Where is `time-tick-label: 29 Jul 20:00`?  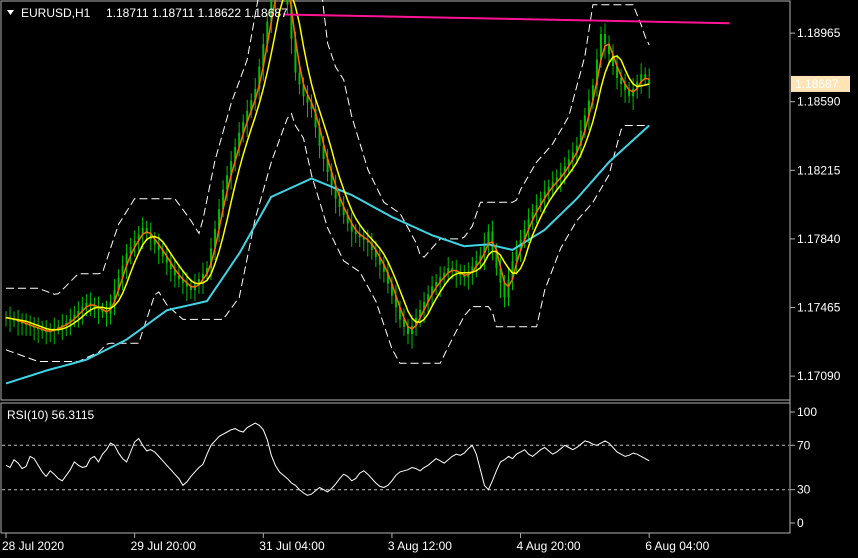 time-tick-label: 29 Jul 20:00 is located at coordinates (164, 546).